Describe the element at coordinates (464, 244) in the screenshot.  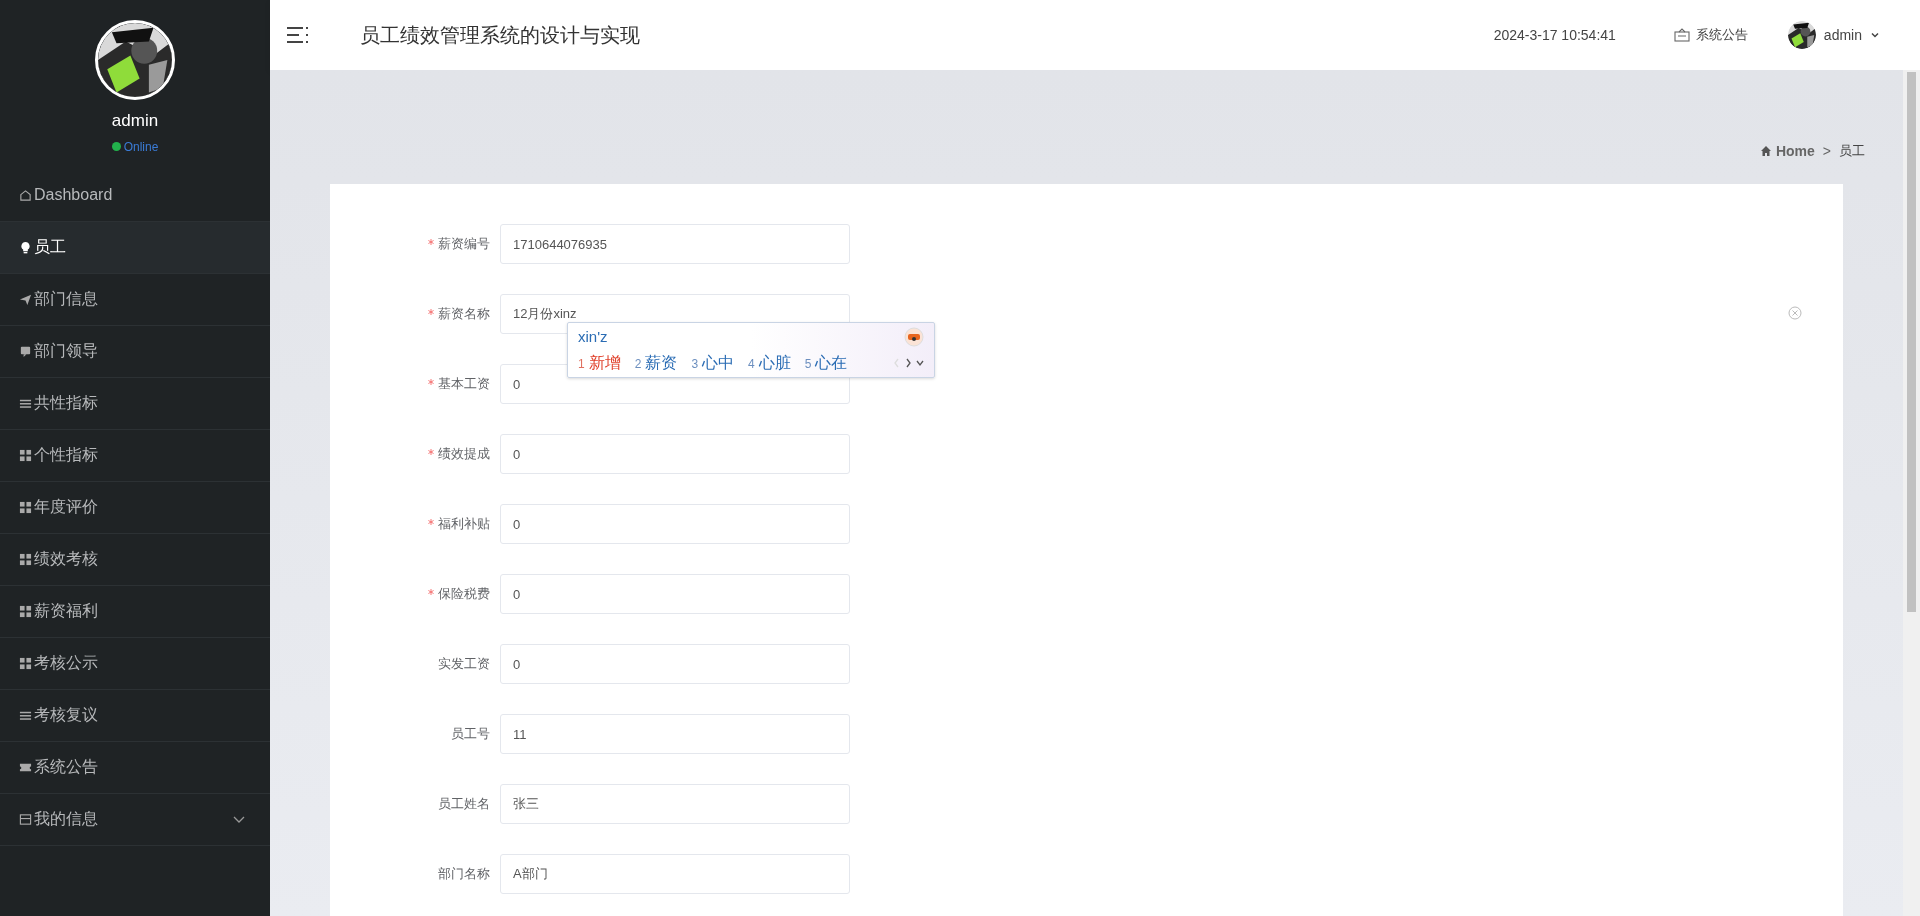
I see `field-label: 薪资编号` at that location.